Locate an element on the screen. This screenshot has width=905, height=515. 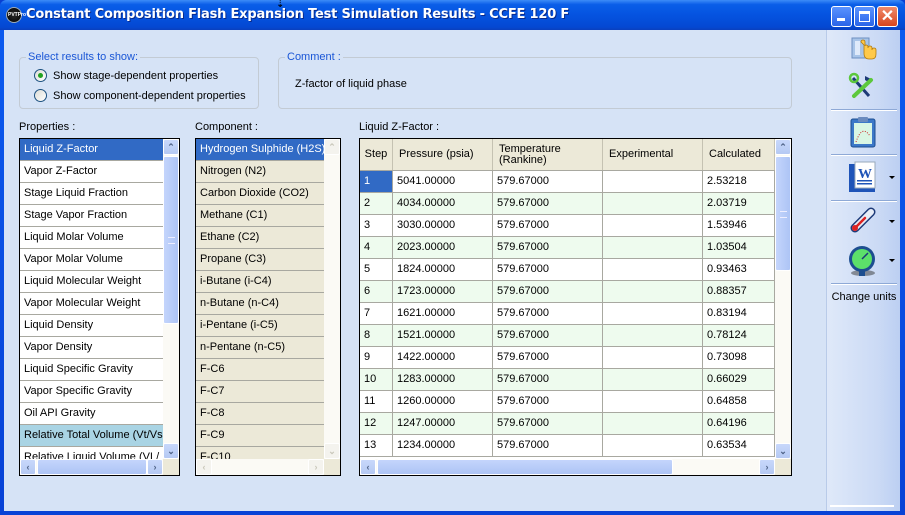
table-cell: 9 is located at coordinates (376, 357).